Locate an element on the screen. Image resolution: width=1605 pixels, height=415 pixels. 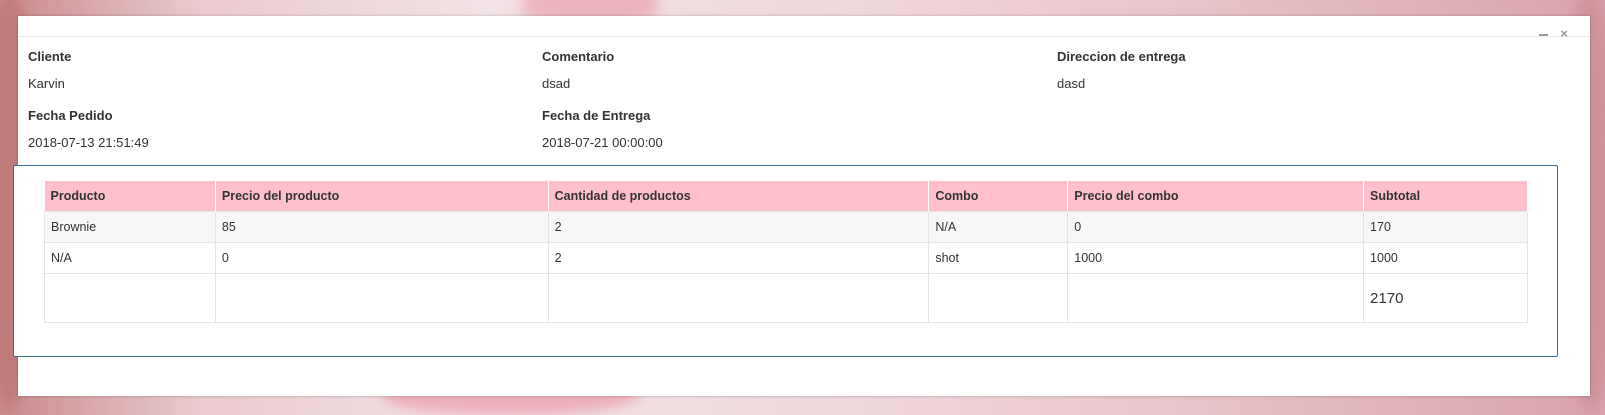
table-row: N/A 0 2 shot 1000 1000 is located at coordinates (786, 258).